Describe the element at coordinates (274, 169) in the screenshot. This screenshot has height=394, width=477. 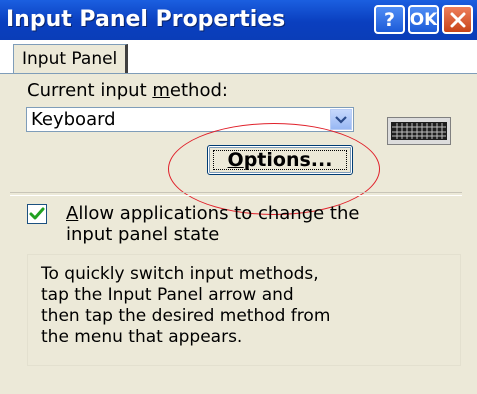
I see `highlight-ellipse` at that location.